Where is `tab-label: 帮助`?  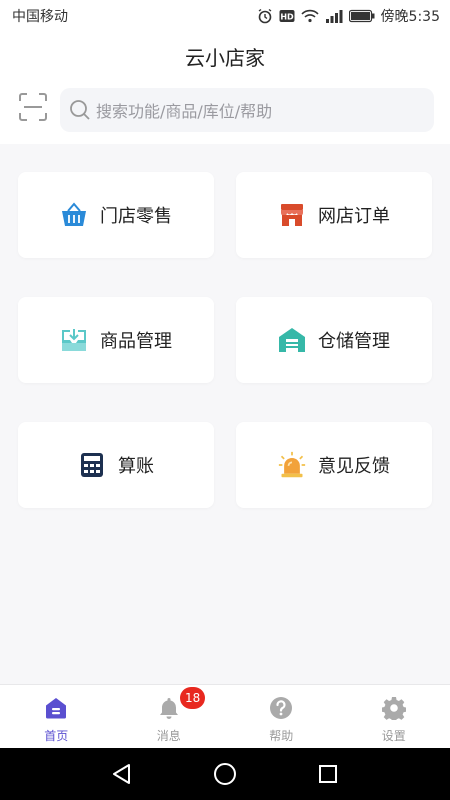
tab-label: 帮助 is located at coordinates (281, 736).